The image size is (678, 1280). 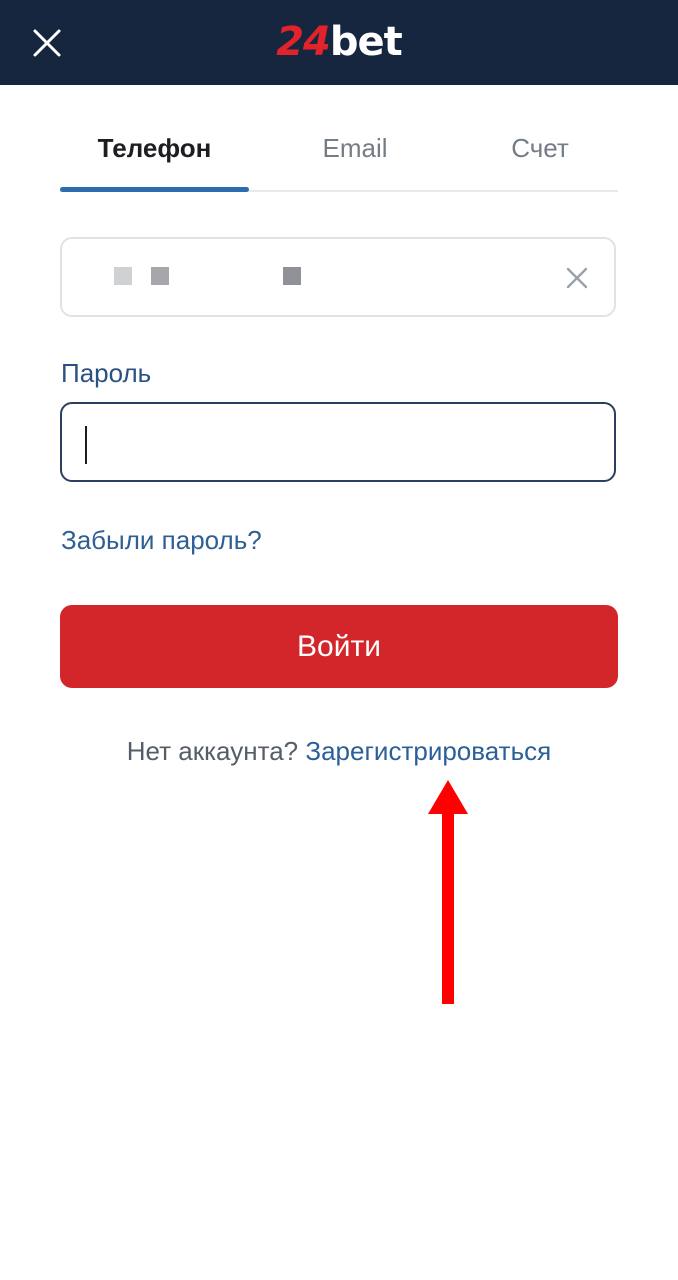 What do you see at coordinates (448, 892) in the screenshot?
I see `annotation-arrow-icon` at bounding box center [448, 892].